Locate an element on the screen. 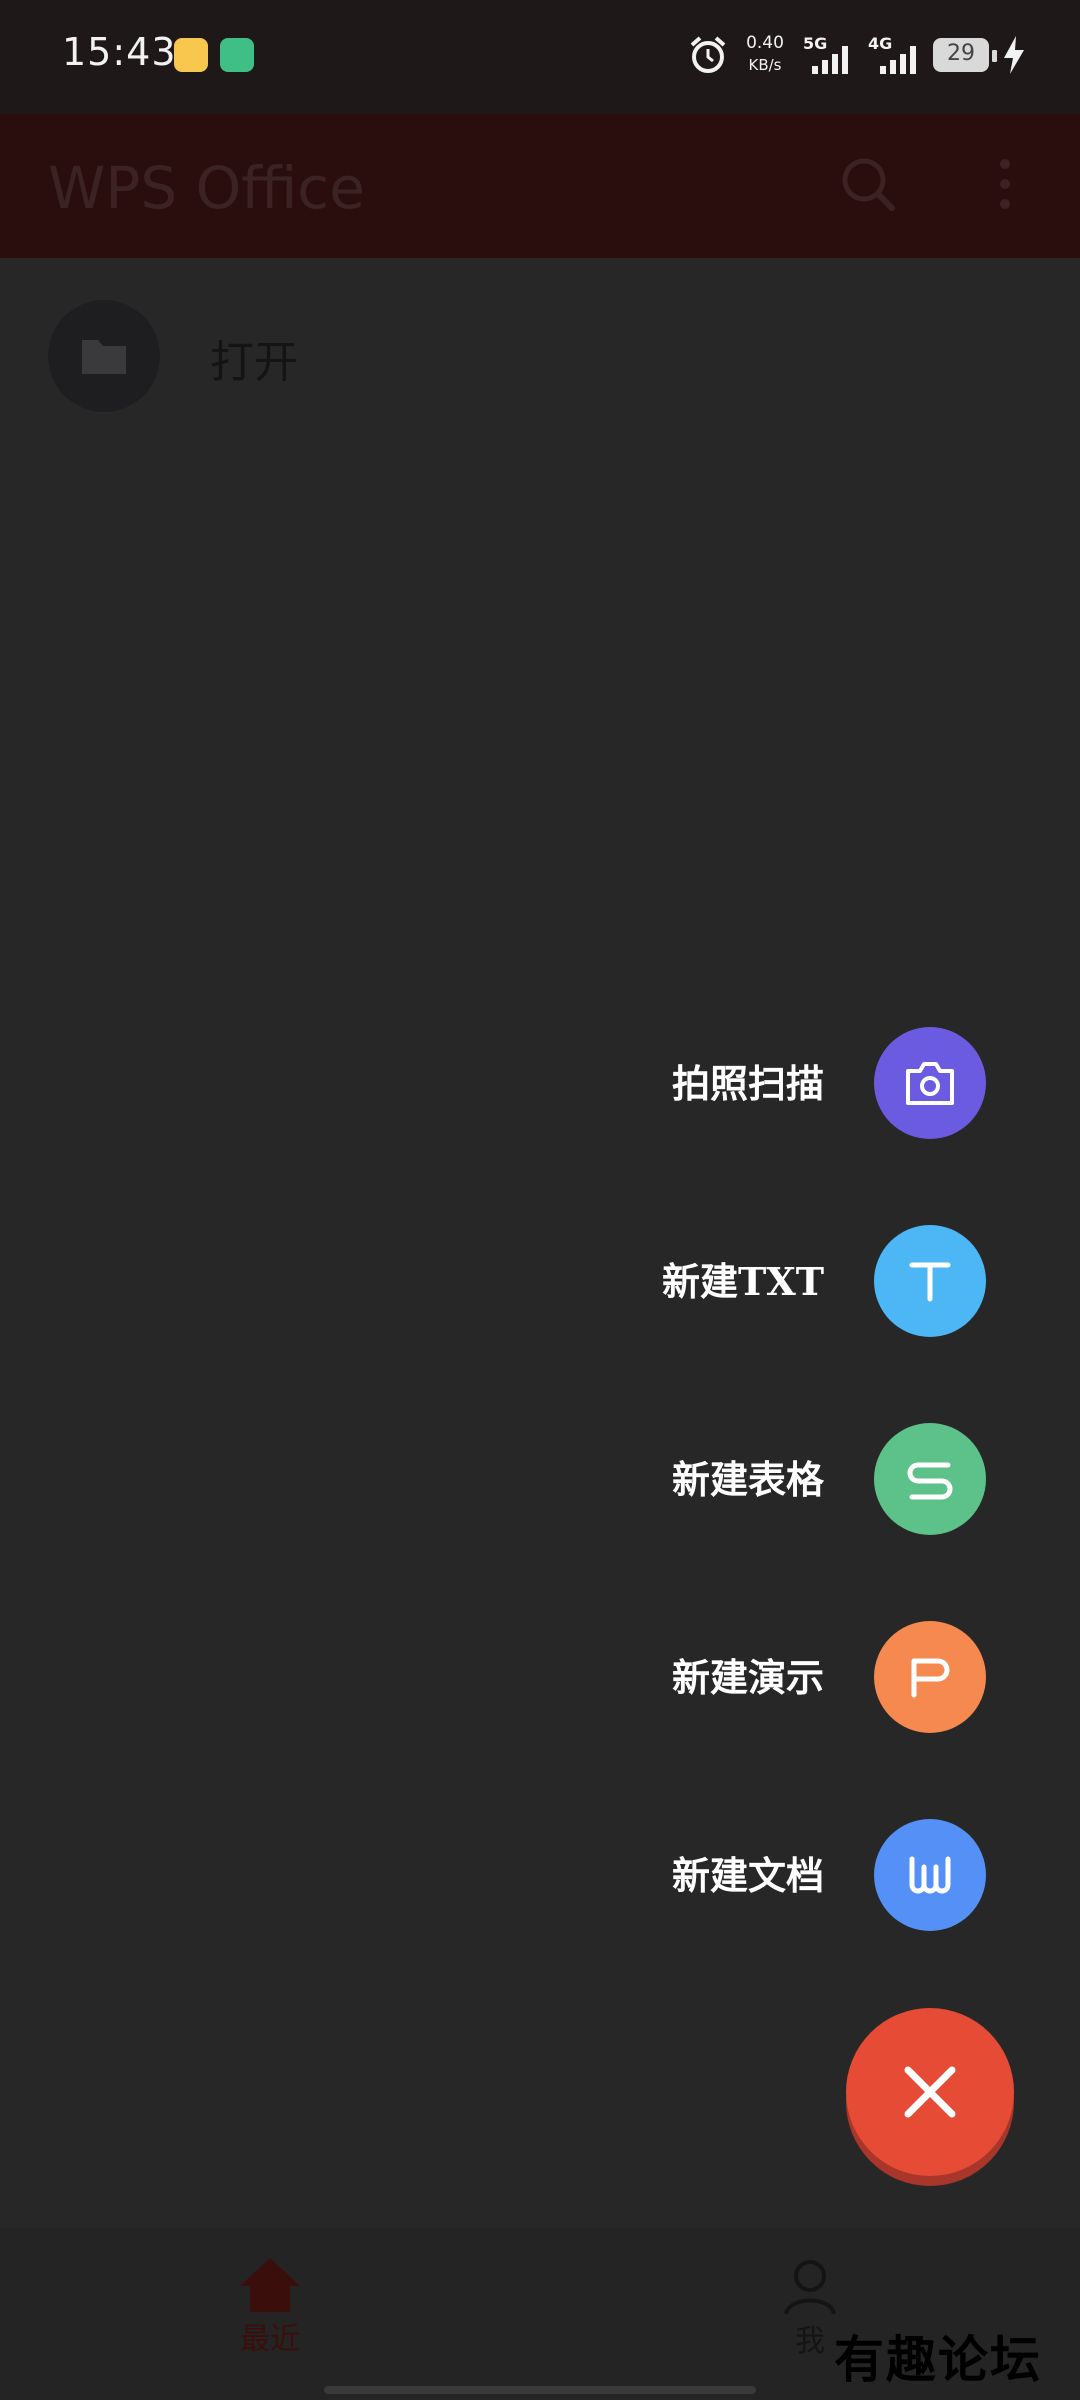 This screenshot has height=2400, width=1080. app-bar: WPS Office is located at coordinates (540, 186).